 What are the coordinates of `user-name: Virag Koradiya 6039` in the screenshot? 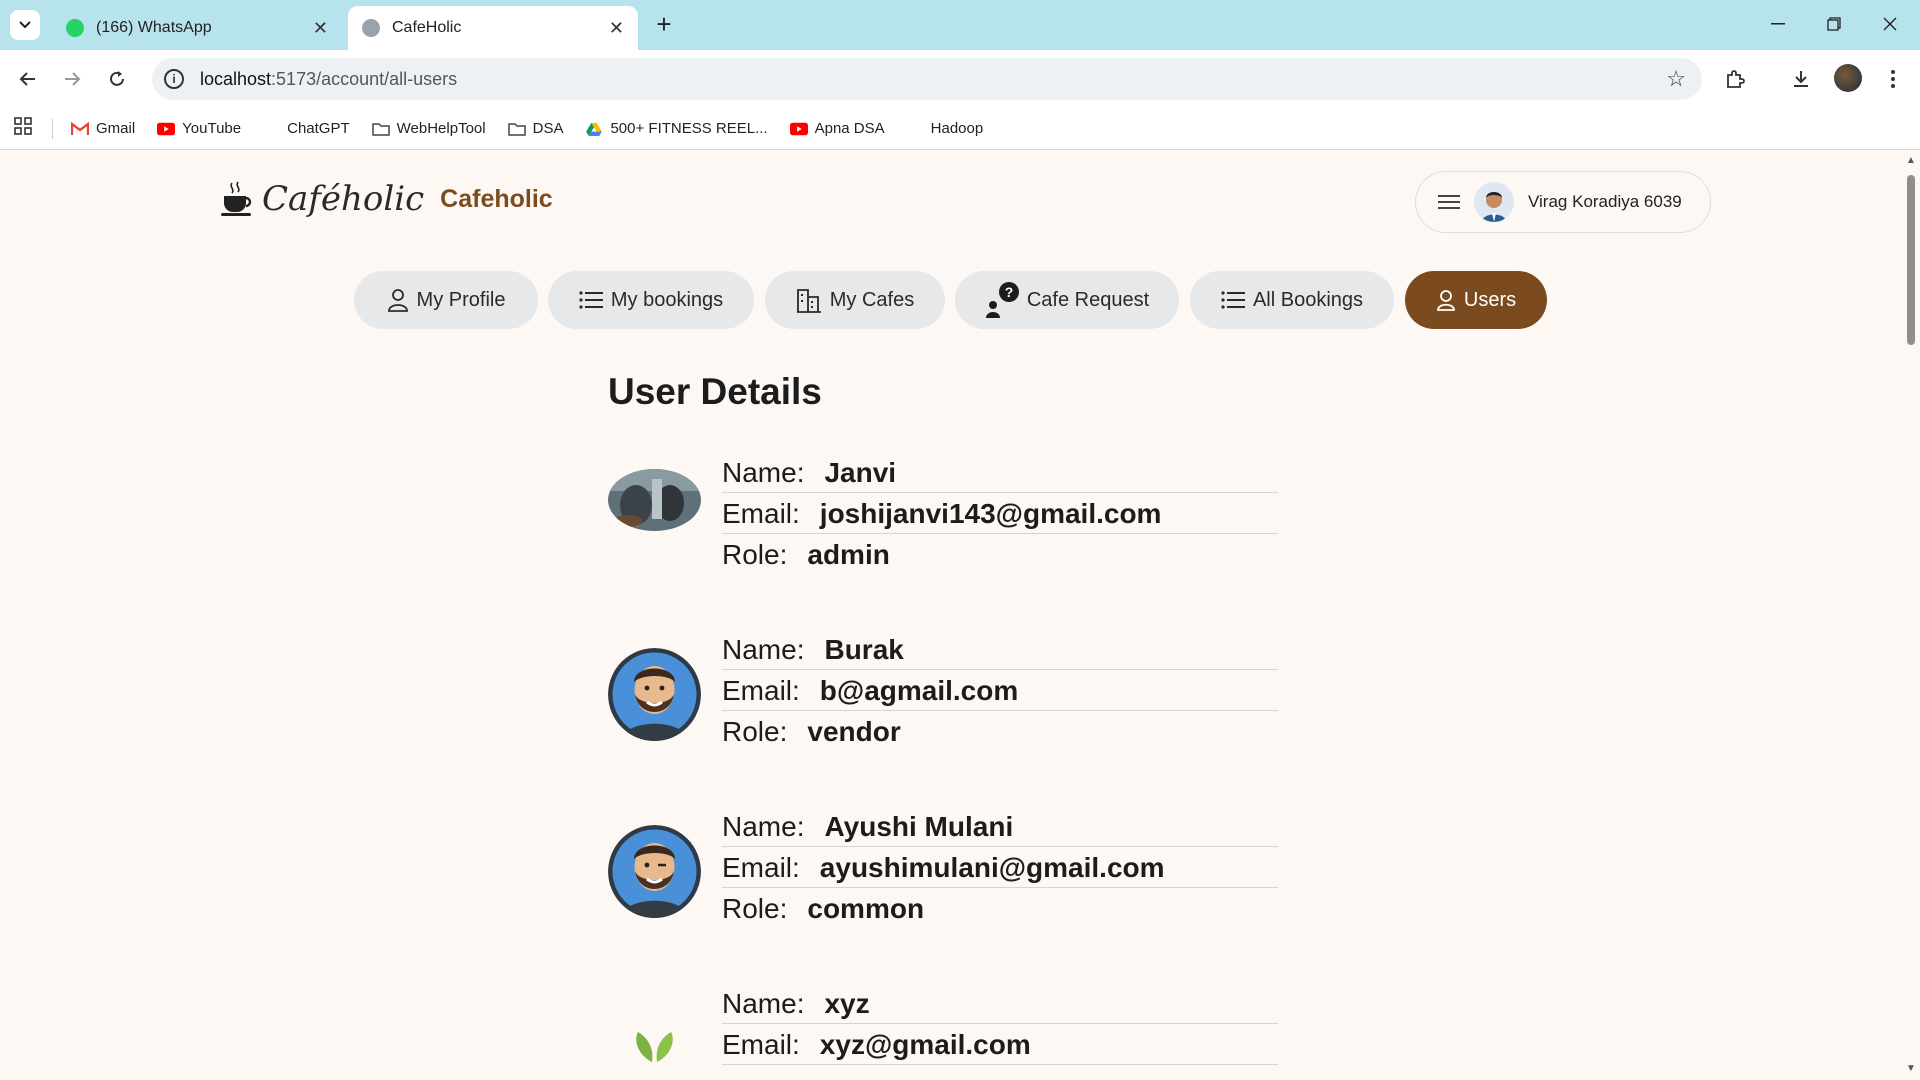 It's located at (1605, 201).